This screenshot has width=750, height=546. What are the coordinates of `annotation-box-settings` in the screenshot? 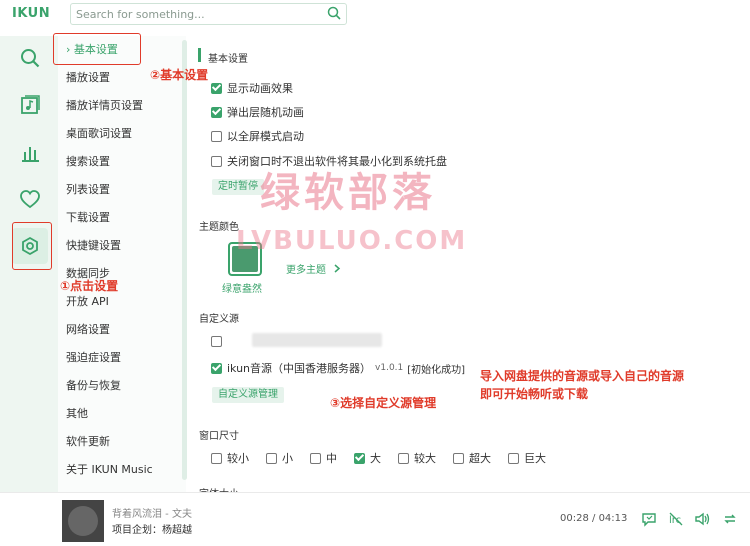 It's located at (32, 246).